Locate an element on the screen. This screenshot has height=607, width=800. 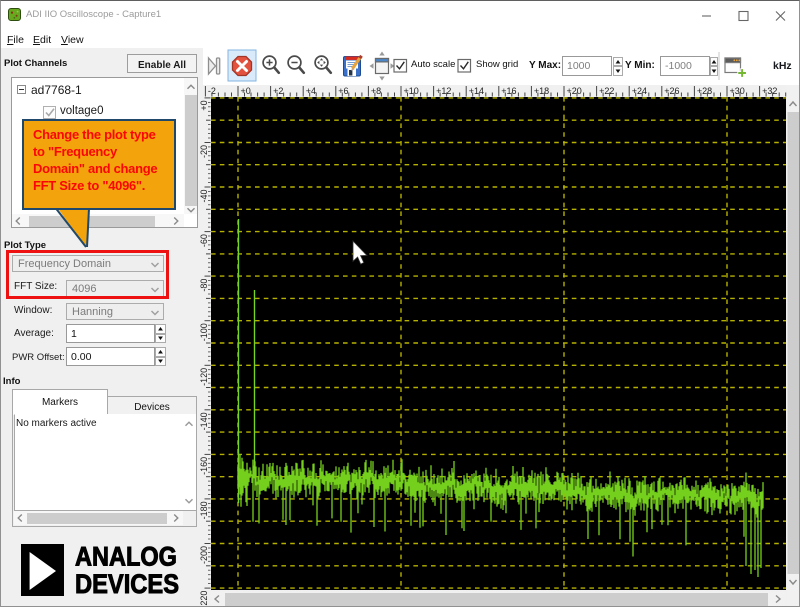
svg-text: -180 is located at coordinates (204, 510).